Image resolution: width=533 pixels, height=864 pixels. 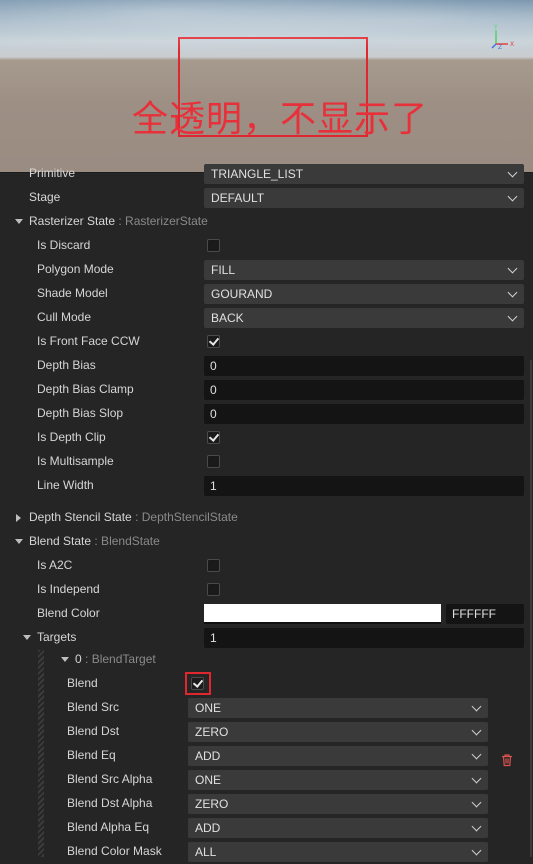 I want to click on prop-row-blend-src-alpha: Blend Src Alpha ONE, so click(x=266, y=780).